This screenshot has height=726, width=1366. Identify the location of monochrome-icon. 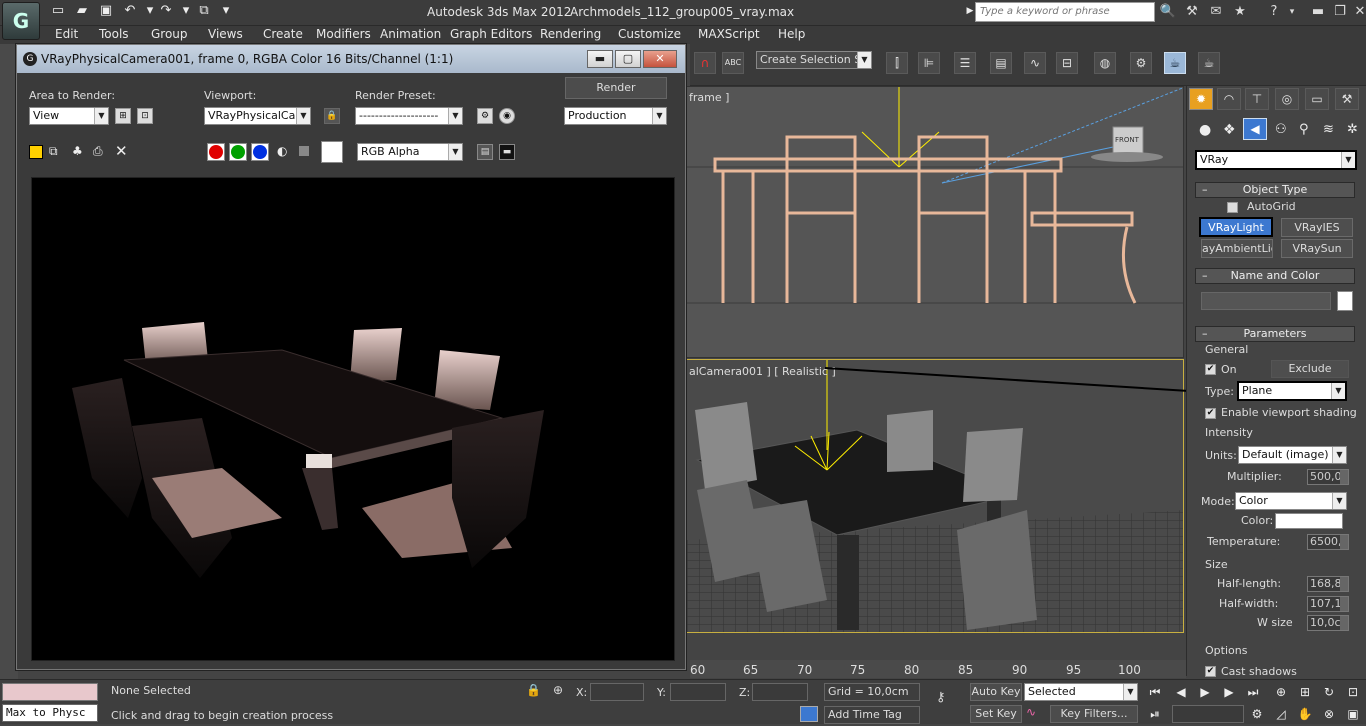
(304, 151).